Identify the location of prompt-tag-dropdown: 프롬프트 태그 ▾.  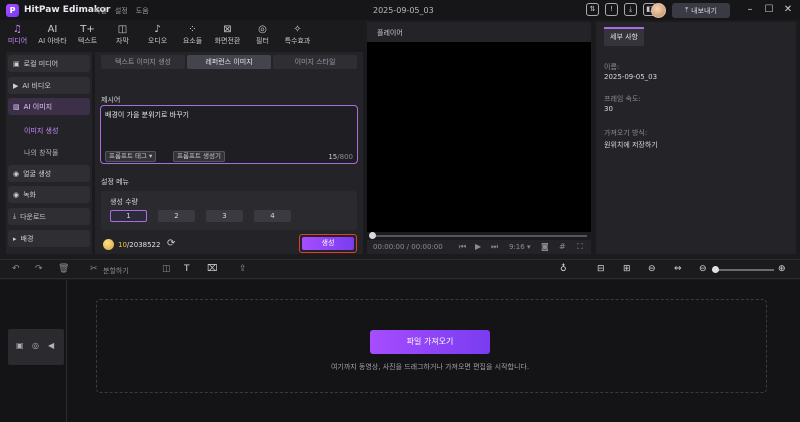
(131, 156).